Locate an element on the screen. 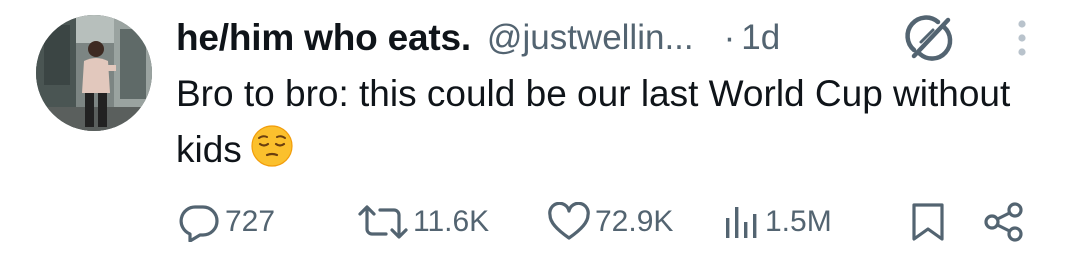 The width and height of the screenshot is (1080, 266). repost-count: 11.6K is located at coordinates (451, 221).